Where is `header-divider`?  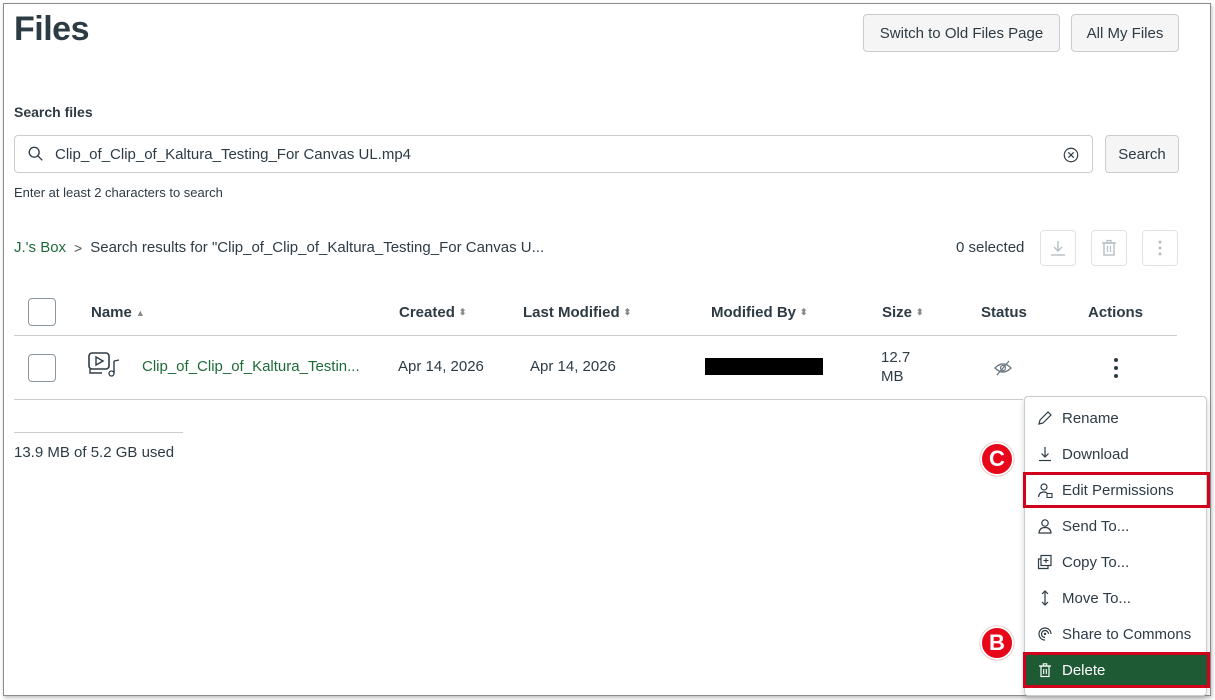
header-divider is located at coordinates (595, 335).